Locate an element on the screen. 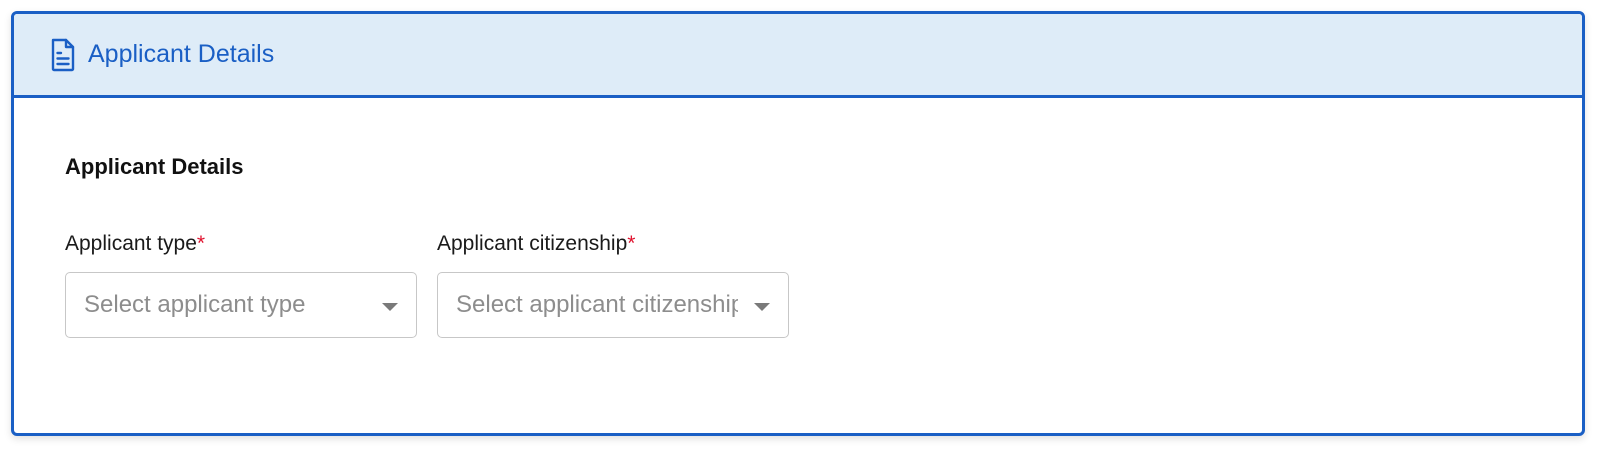 This screenshot has height=456, width=1600. applicant-type-select: Select applicant type is located at coordinates (241, 305).